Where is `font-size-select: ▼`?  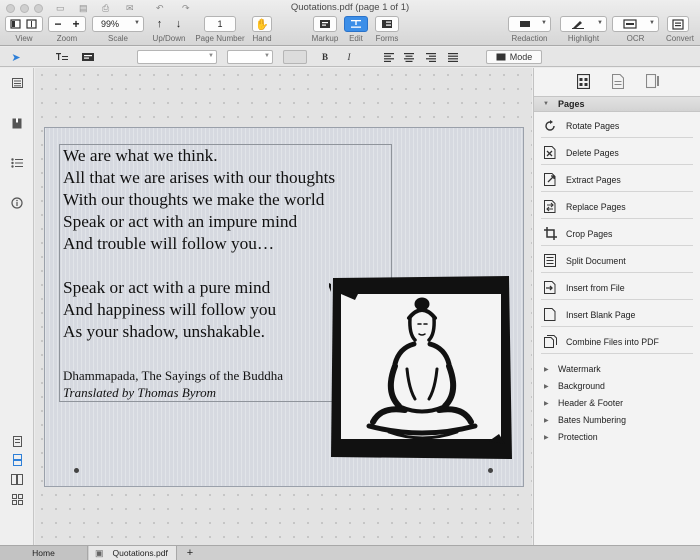
font-size-select: ▼ is located at coordinates (250, 57).